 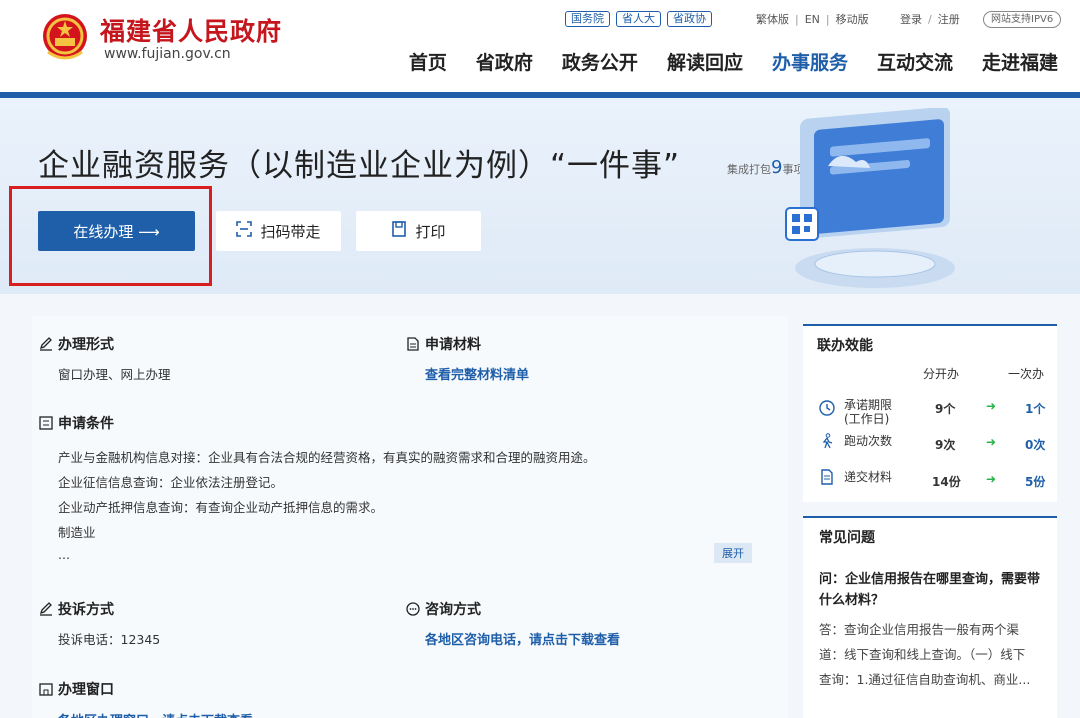 What do you see at coordinates (45, 423) in the screenshot?
I see `list-icon` at bounding box center [45, 423].